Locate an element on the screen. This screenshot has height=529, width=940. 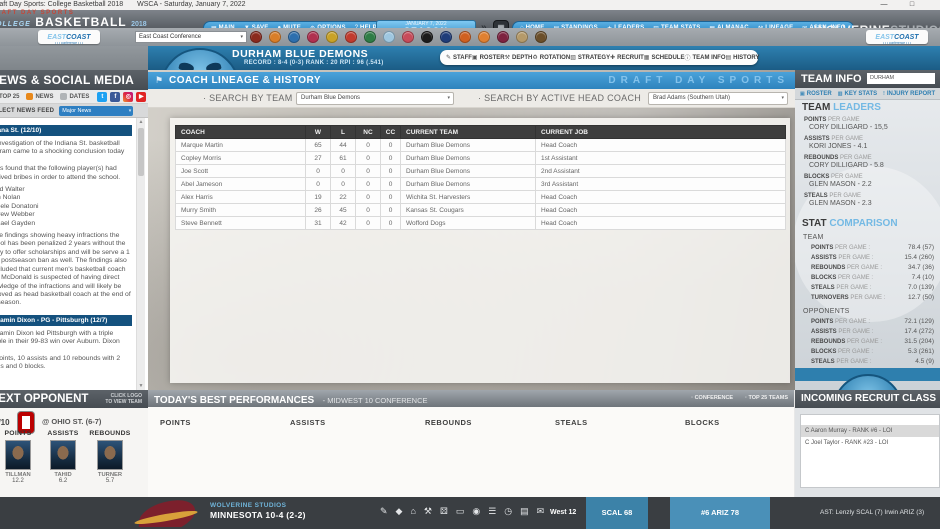
recruit-row: C Aaron Murray - RANK #6 - LOI is located at coordinates (870, 431).